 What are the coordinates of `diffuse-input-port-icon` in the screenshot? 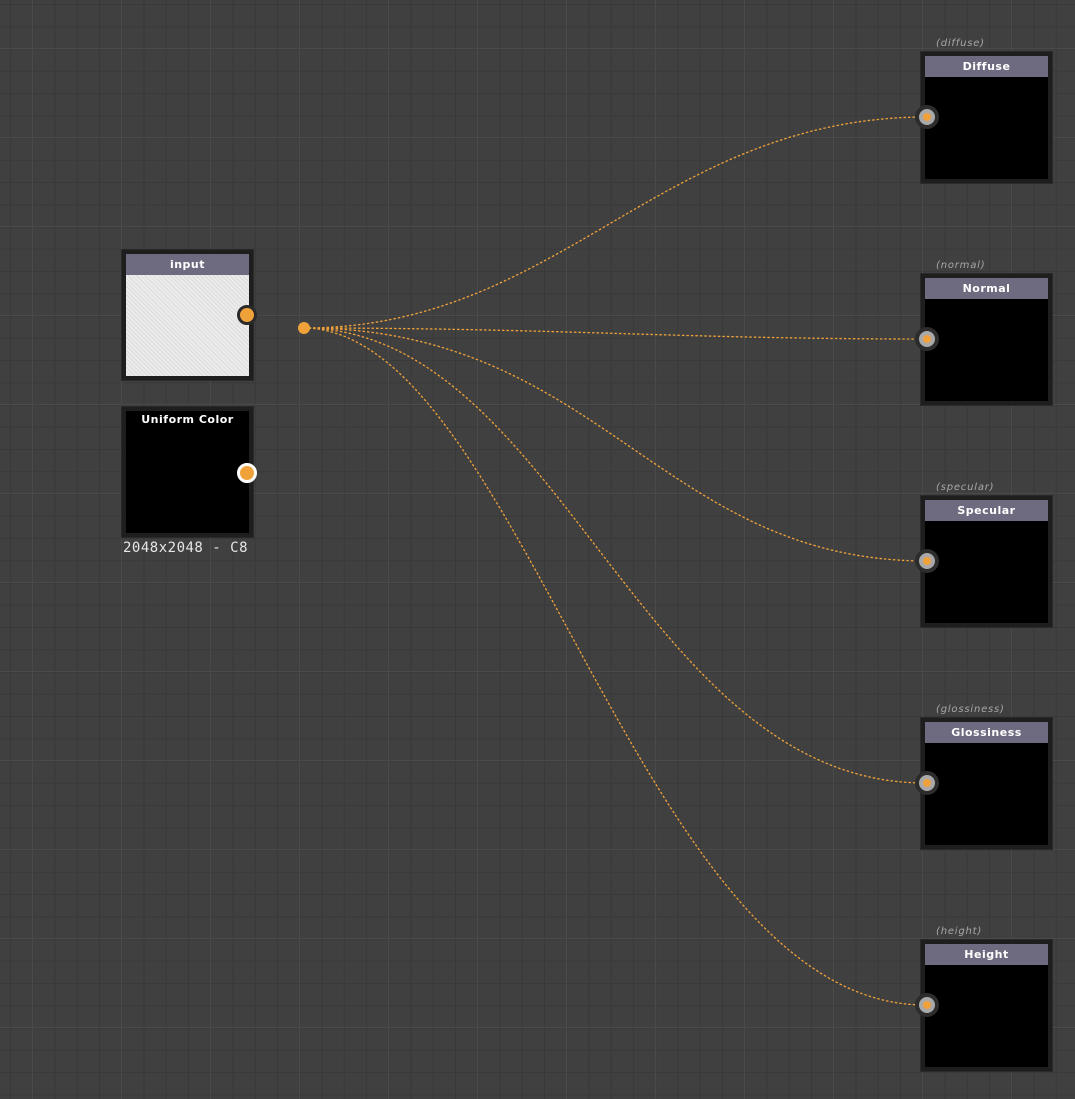 It's located at (927, 117).